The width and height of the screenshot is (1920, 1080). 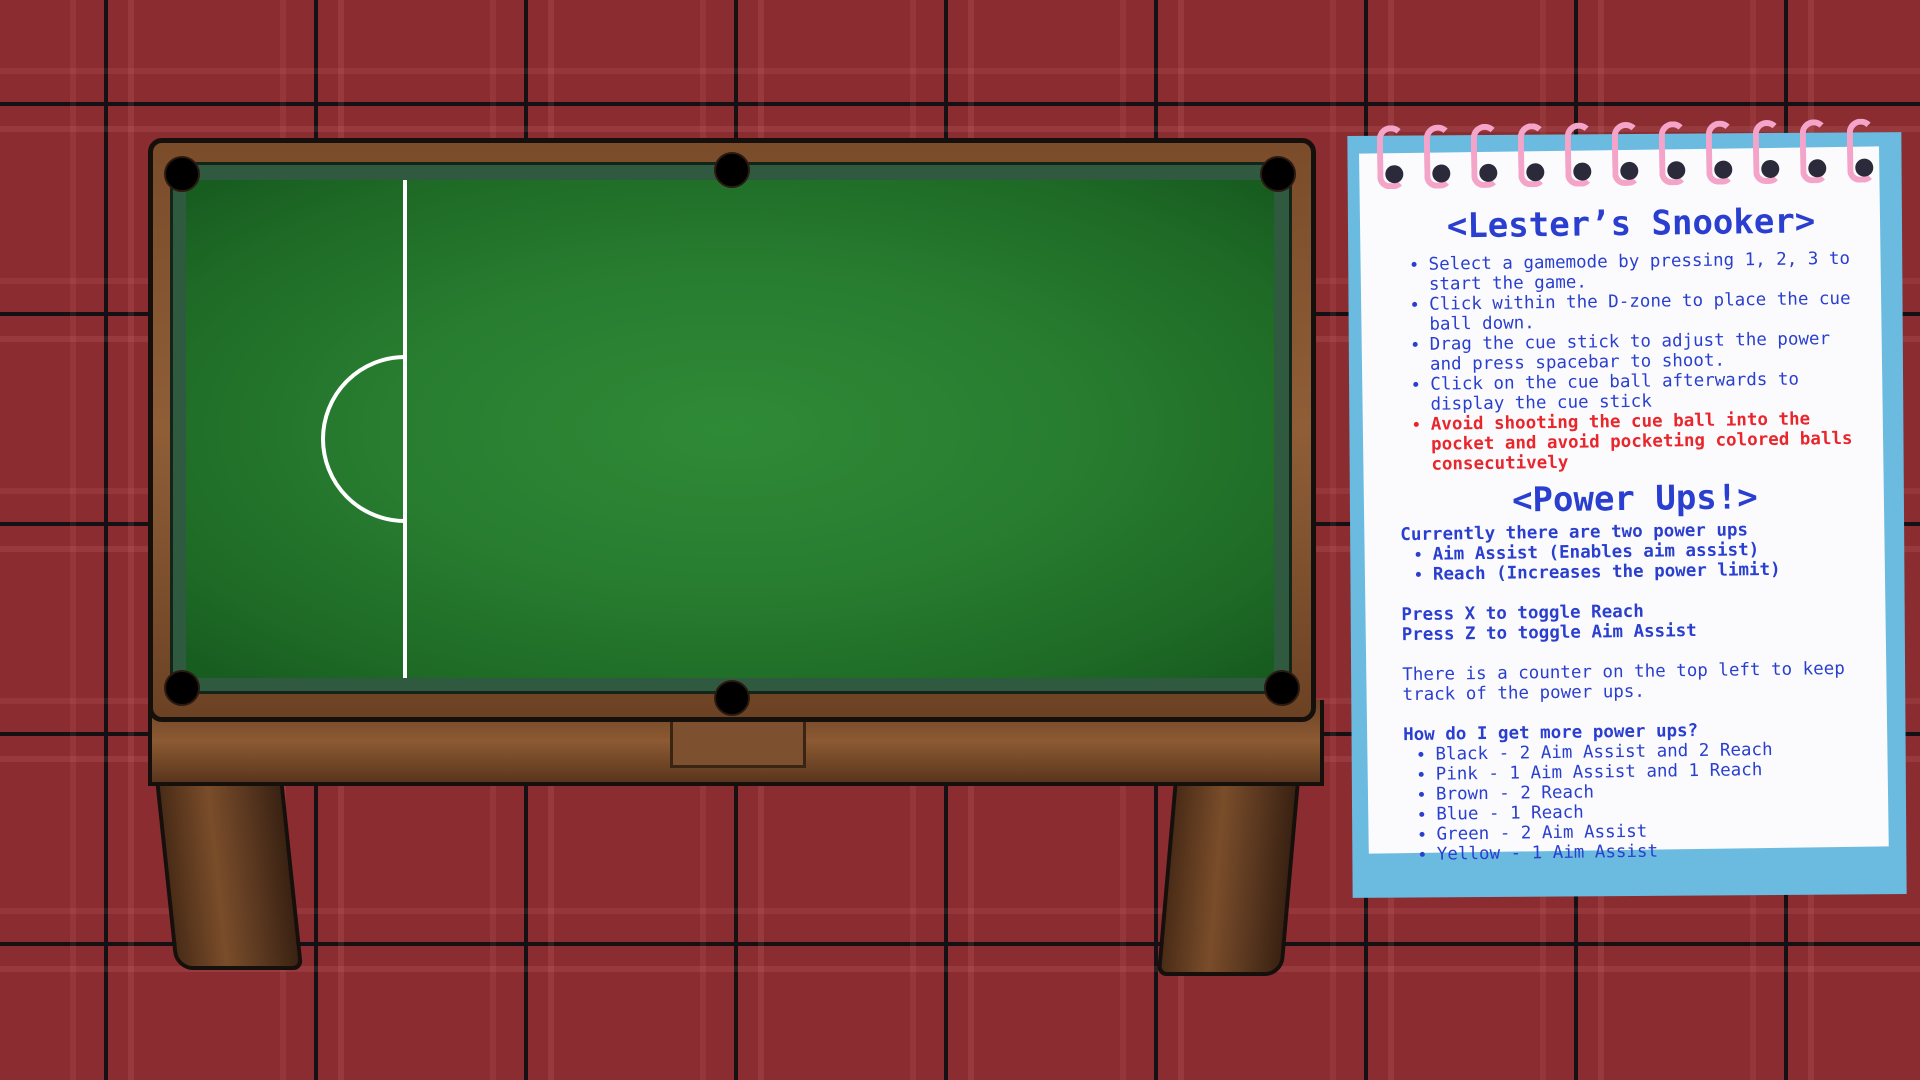 I want to click on pocket-bottom-middle, so click(x=732, y=698).